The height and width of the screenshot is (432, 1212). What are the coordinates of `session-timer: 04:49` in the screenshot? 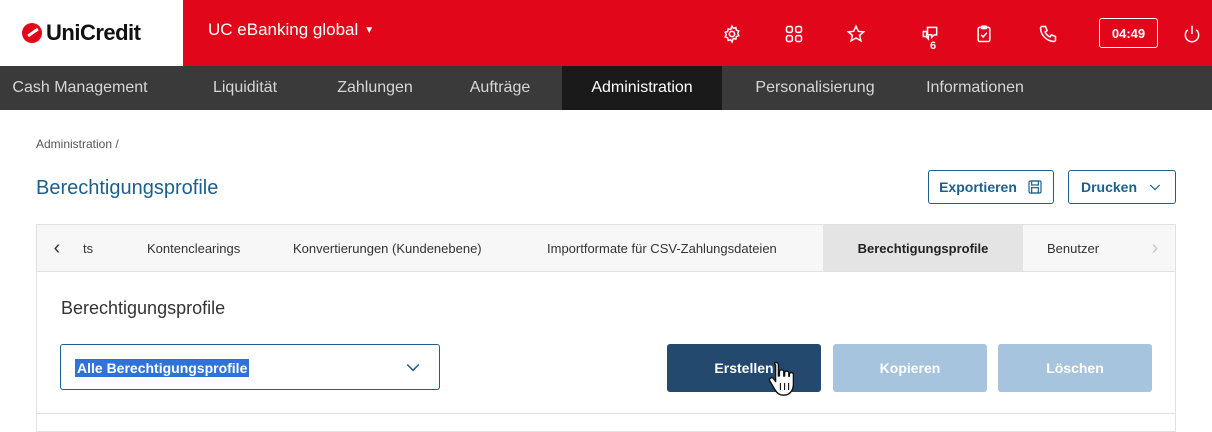 It's located at (1128, 33).